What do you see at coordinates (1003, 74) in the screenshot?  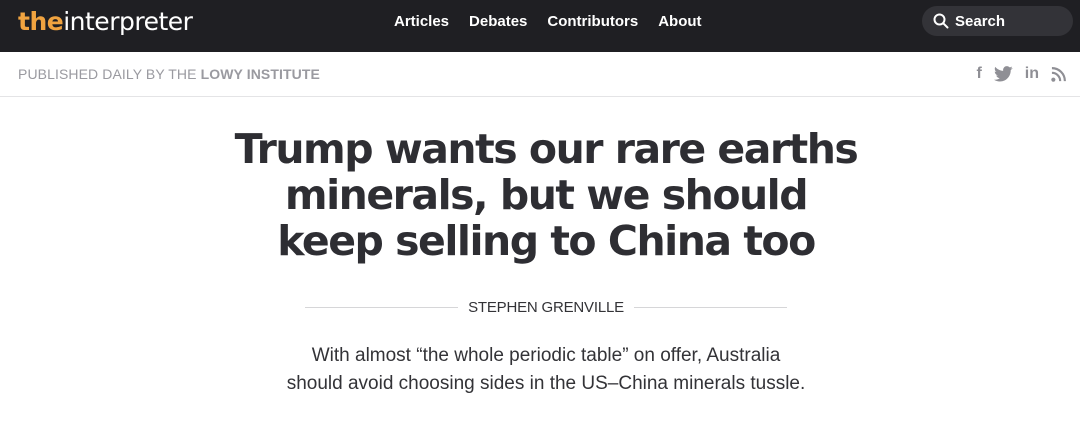 I see `twitter-icon` at bounding box center [1003, 74].